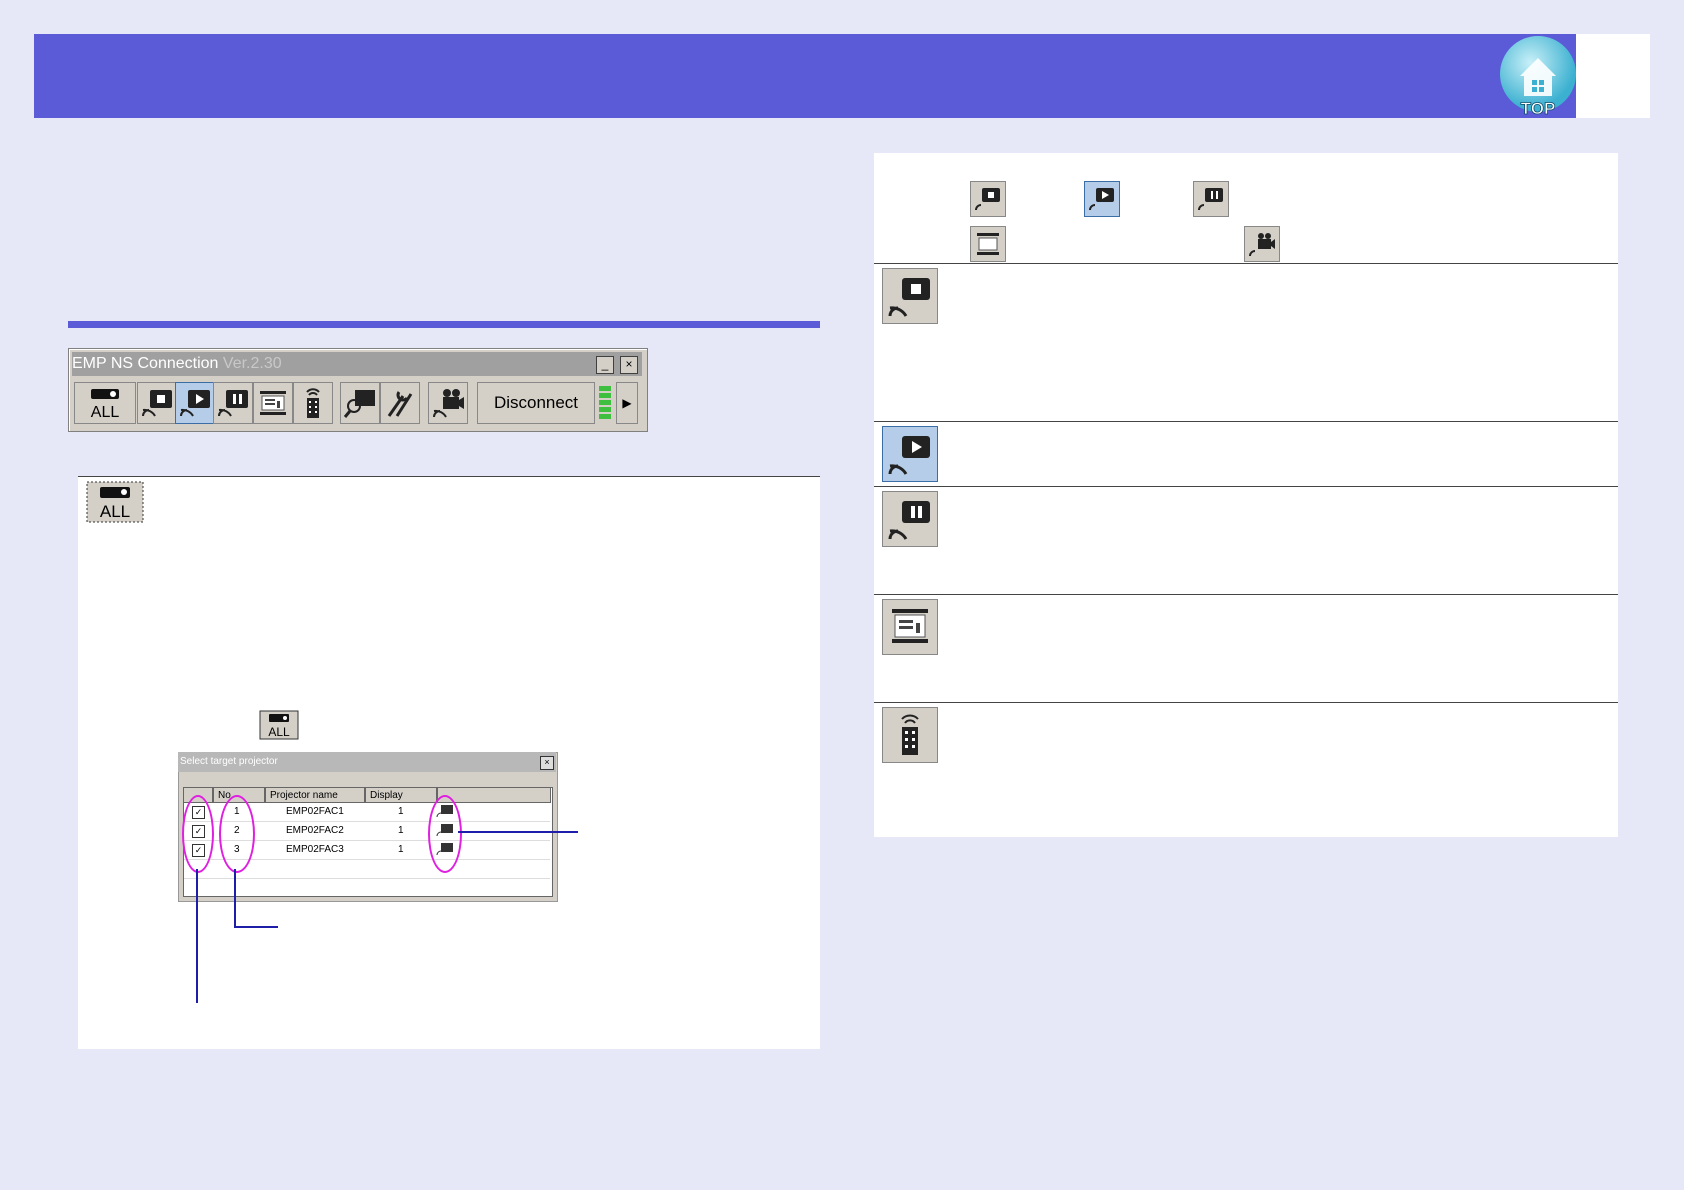 The image size is (1684, 1190). I want to click on header-movie-icon, so click(1262, 244).